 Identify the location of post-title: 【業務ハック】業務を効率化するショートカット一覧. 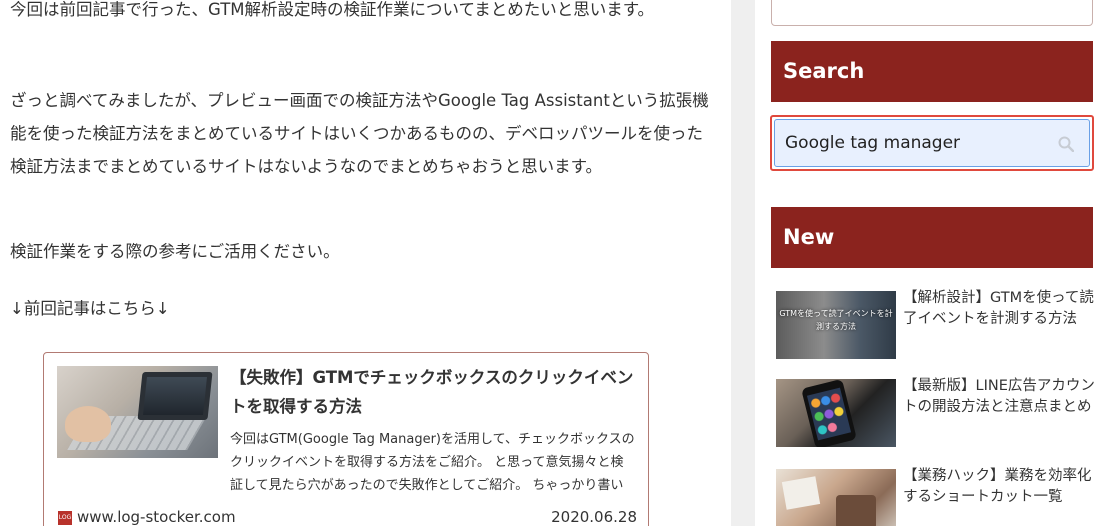
(1000, 487).